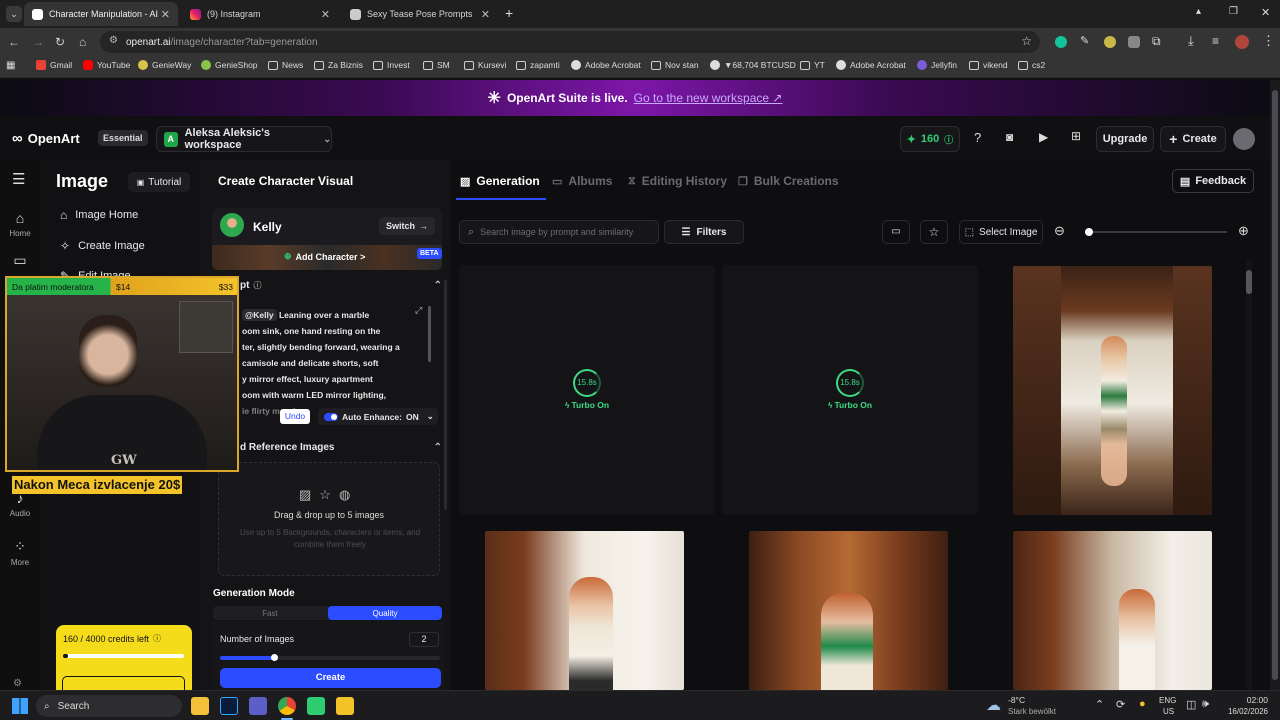  I want to click on layout-toggle-button: ▭, so click(896, 232).